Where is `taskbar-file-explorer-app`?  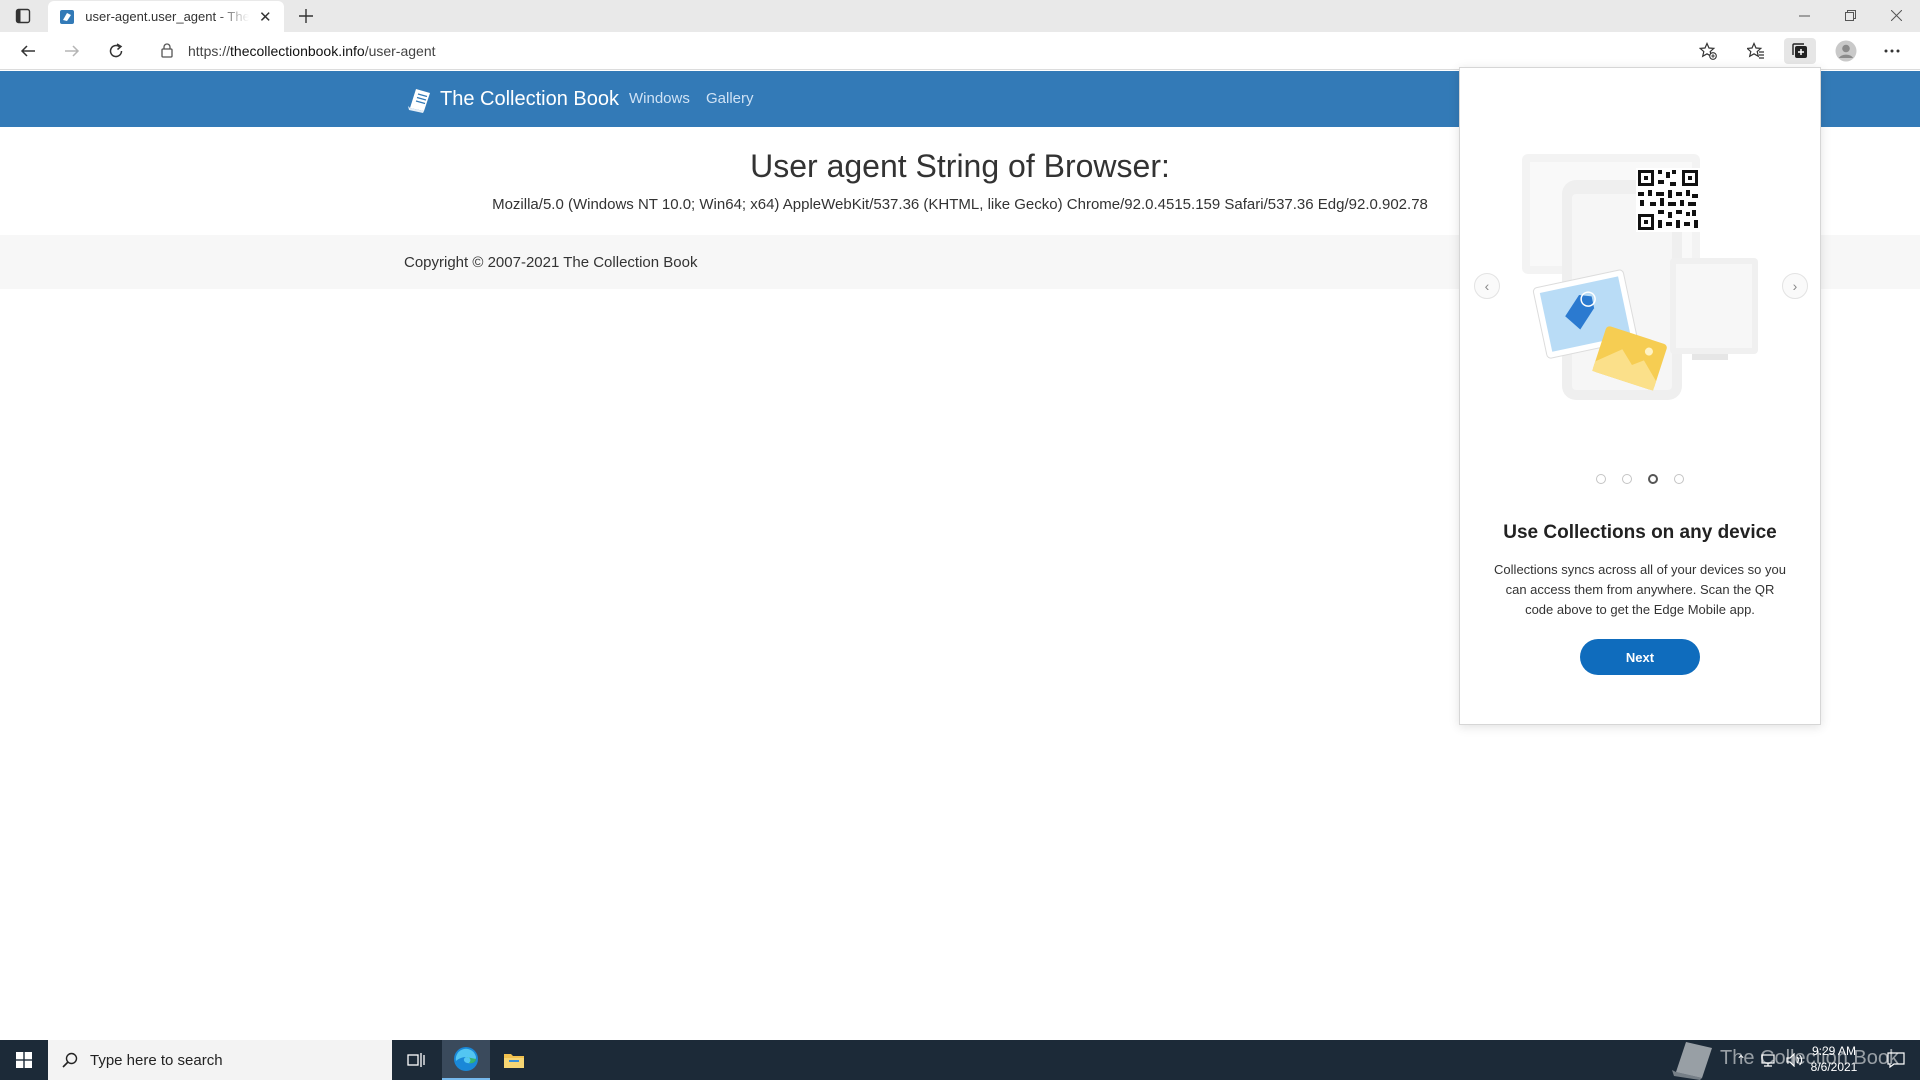 taskbar-file-explorer-app is located at coordinates (514, 1060).